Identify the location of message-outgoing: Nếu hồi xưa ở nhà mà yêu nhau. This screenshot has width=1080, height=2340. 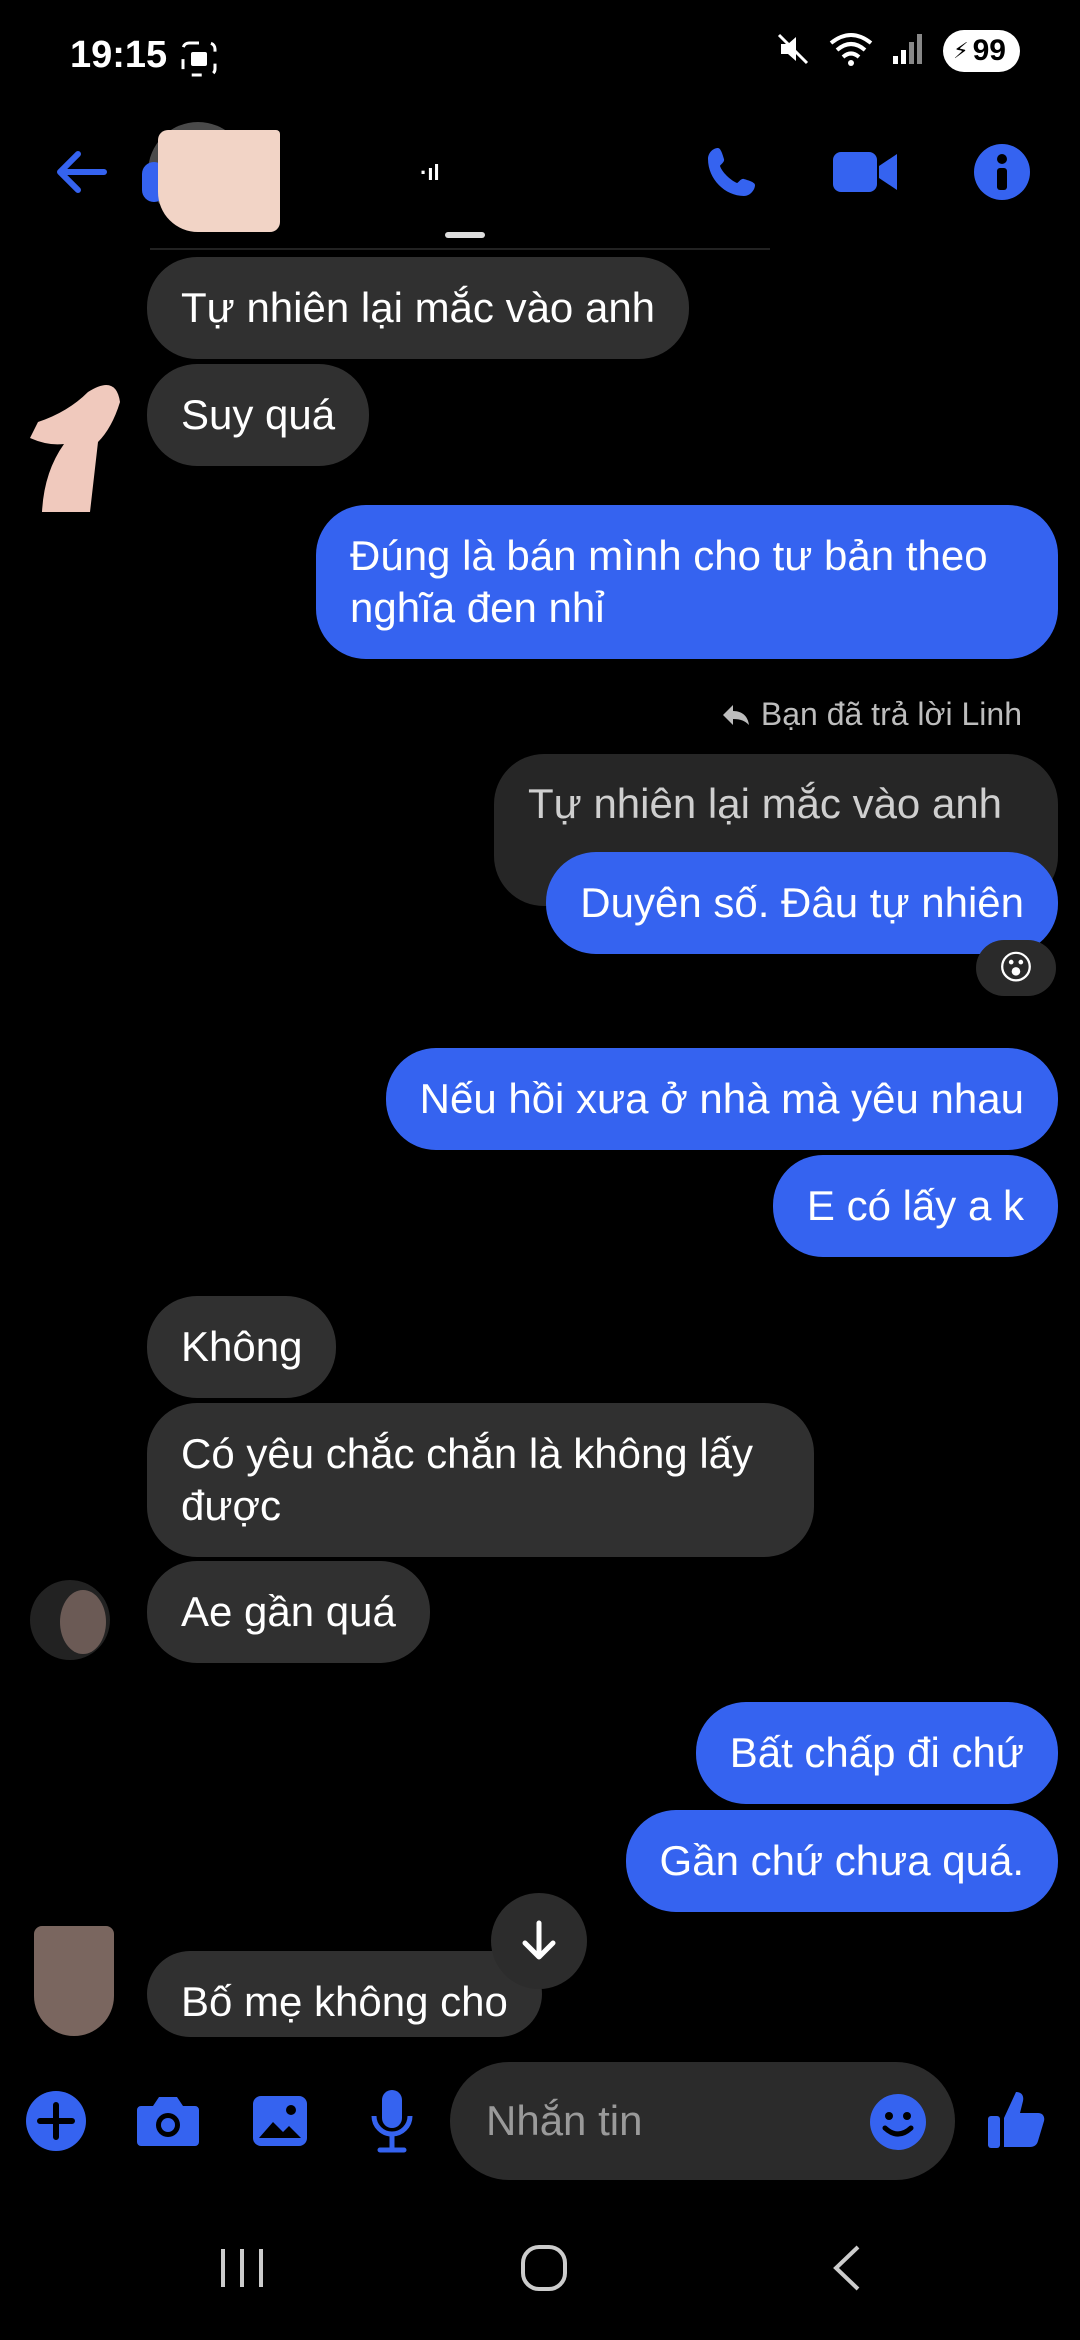
(721, 1099).